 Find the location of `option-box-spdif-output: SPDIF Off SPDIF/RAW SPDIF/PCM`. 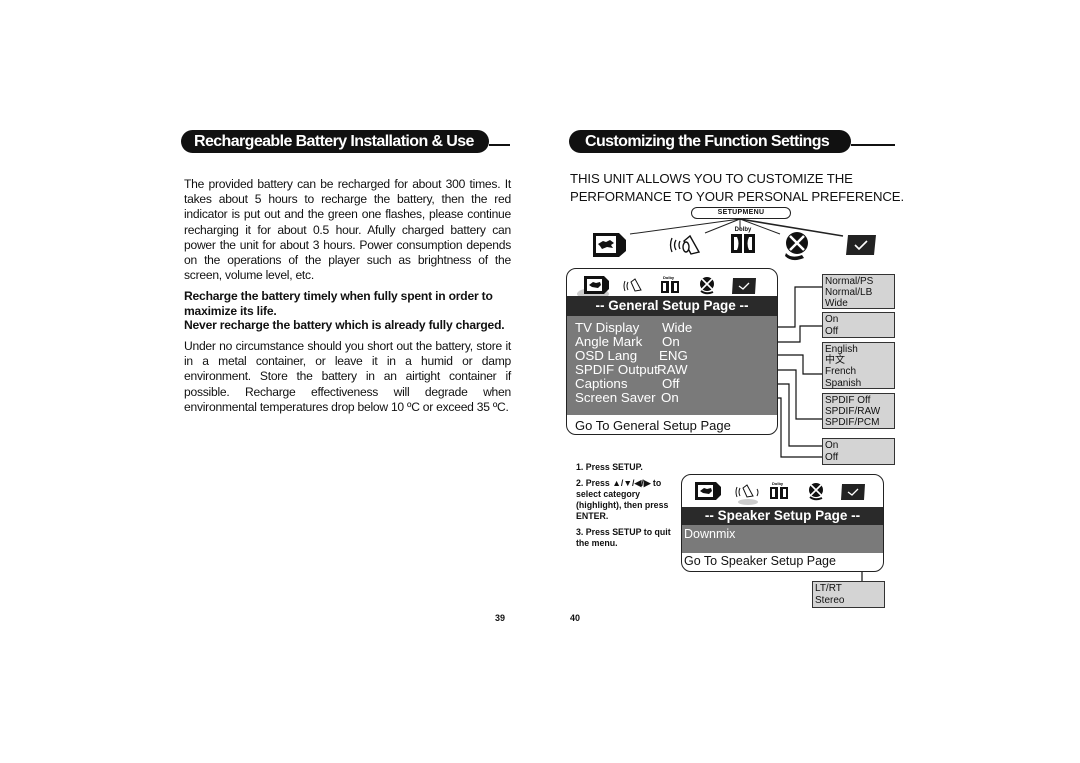

option-box-spdif-output: SPDIF Off SPDIF/RAW SPDIF/PCM is located at coordinates (858, 411).